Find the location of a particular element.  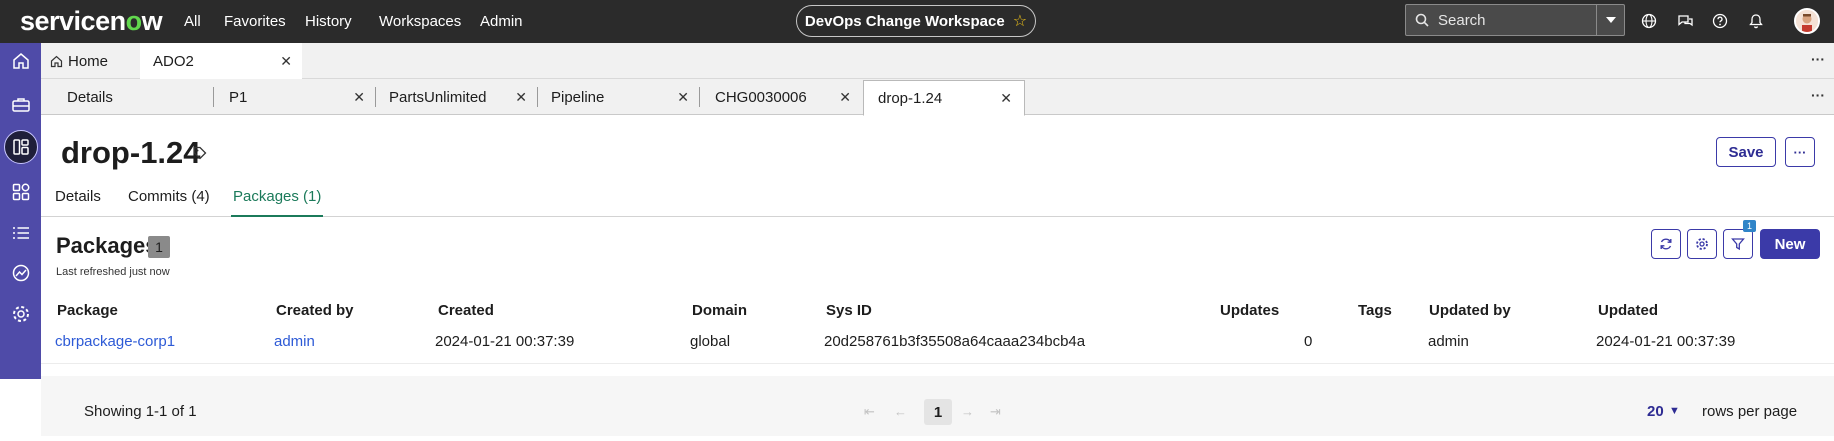

column-header-updates: Updates is located at coordinates (1249, 310).